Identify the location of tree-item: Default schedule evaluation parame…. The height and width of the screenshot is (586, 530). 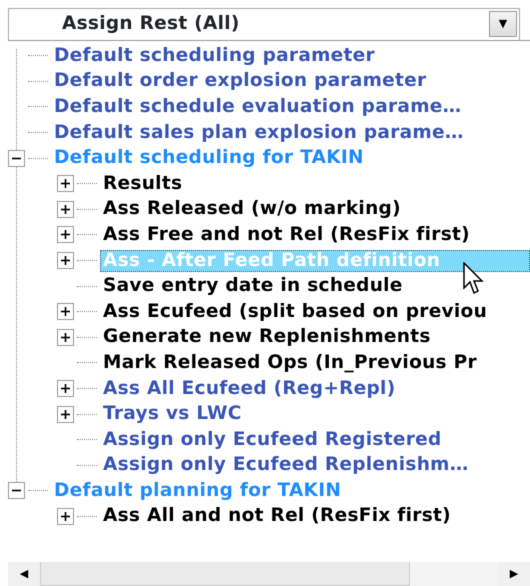
(257, 107).